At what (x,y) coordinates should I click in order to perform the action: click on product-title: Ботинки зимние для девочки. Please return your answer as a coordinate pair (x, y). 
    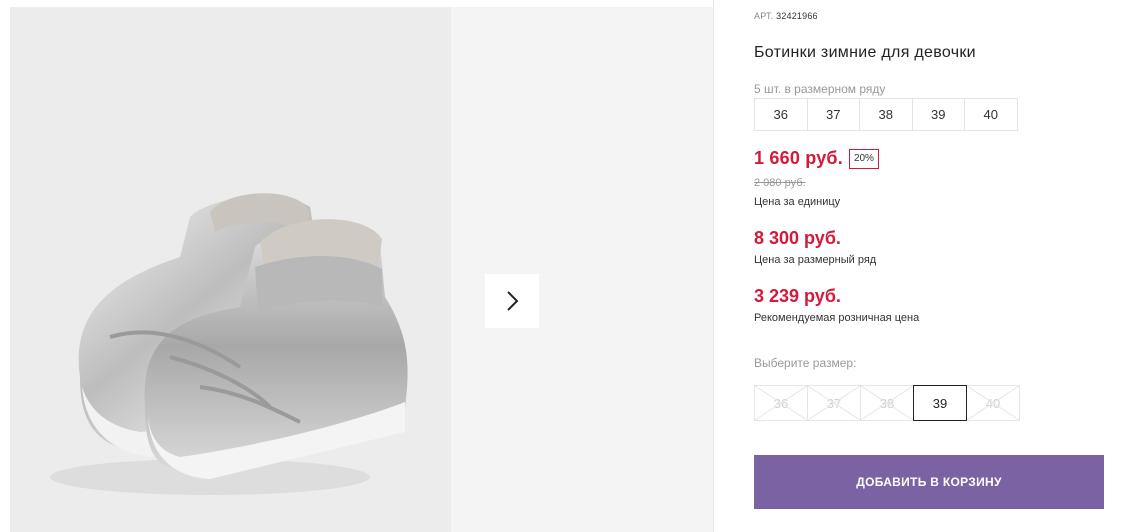
    Looking at the image, I should click on (865, 52).